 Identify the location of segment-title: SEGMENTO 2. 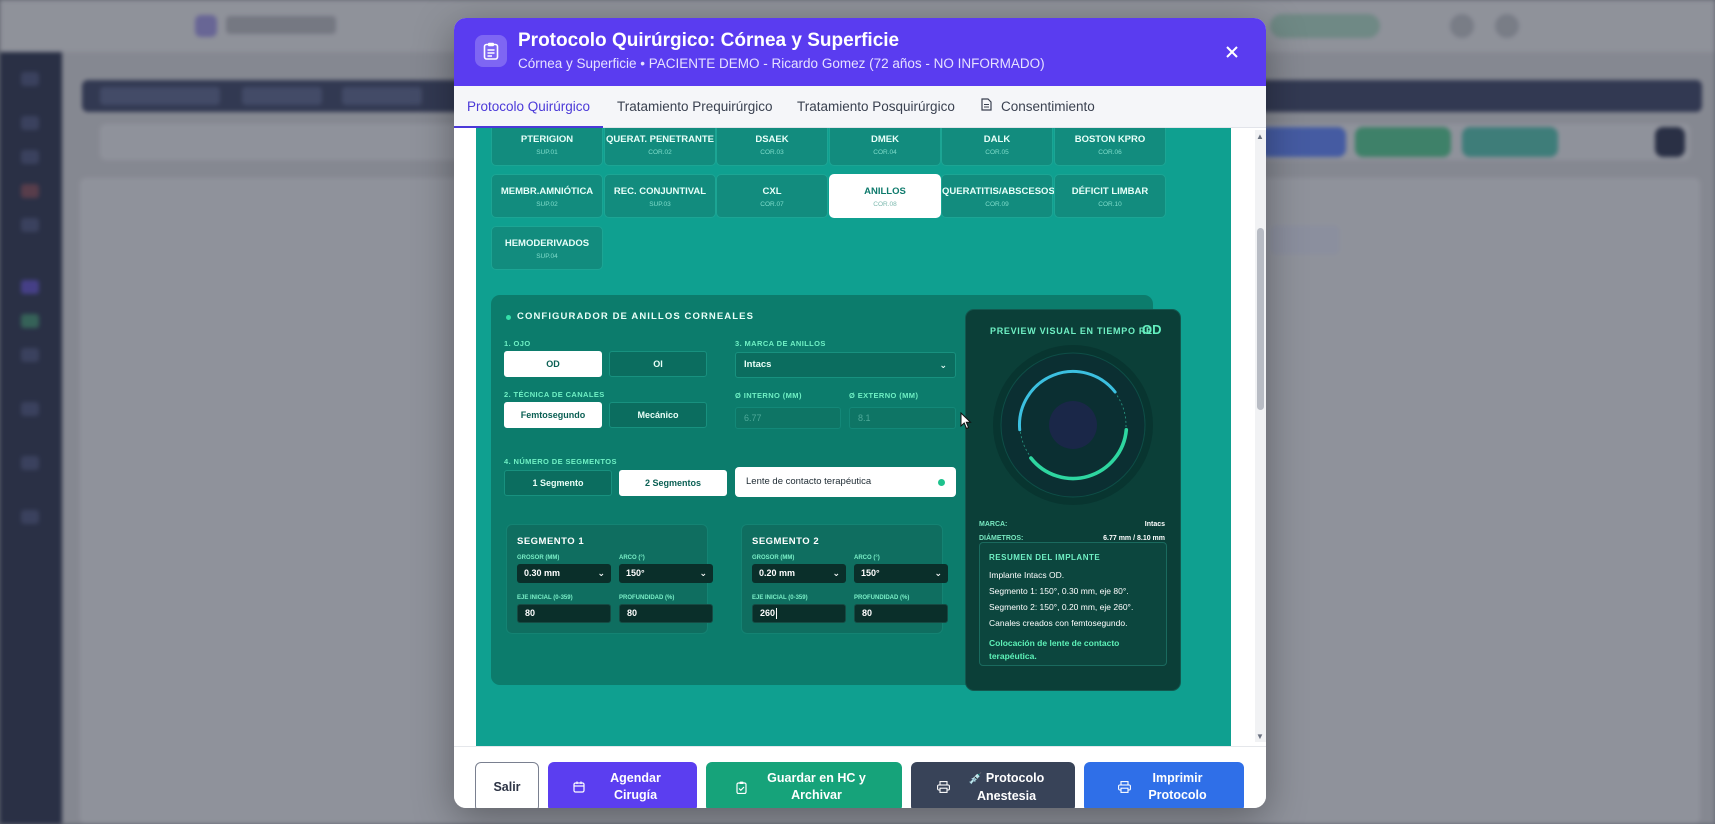
(786, 541).